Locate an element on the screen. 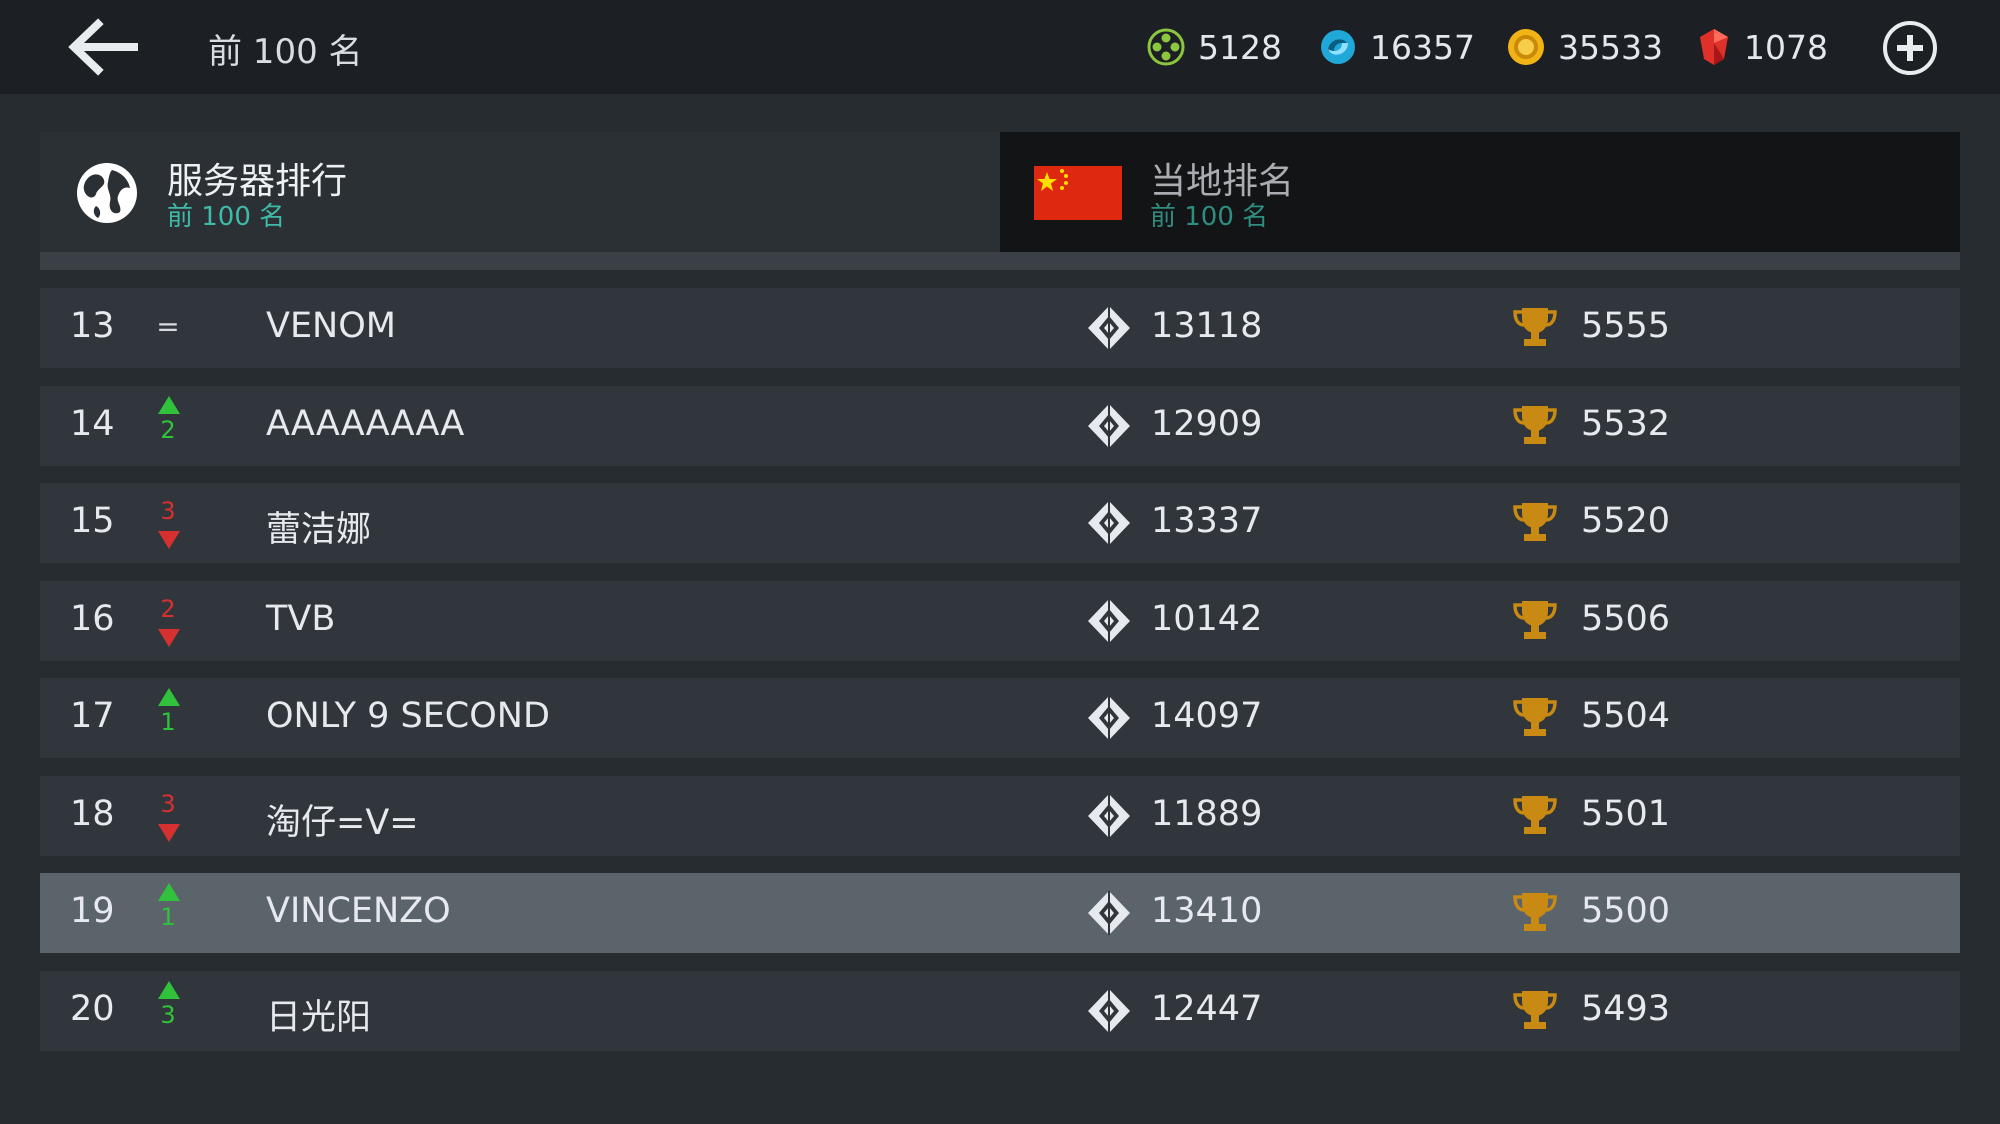  player-rating: 13410 is located at coordinates (1207, 911).